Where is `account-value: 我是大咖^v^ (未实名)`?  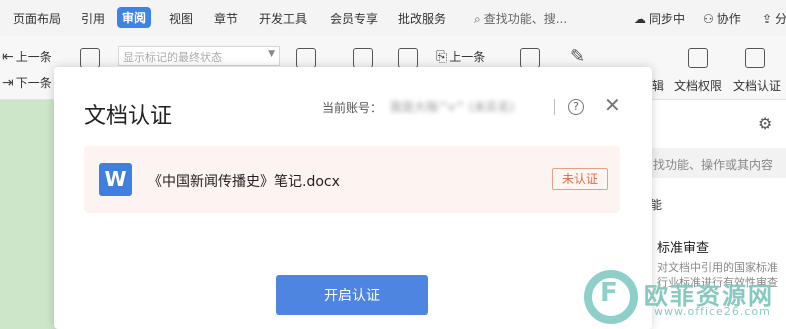
account-value: 我是大咖^v^ (未实名) is located at coordinates (452, 107).